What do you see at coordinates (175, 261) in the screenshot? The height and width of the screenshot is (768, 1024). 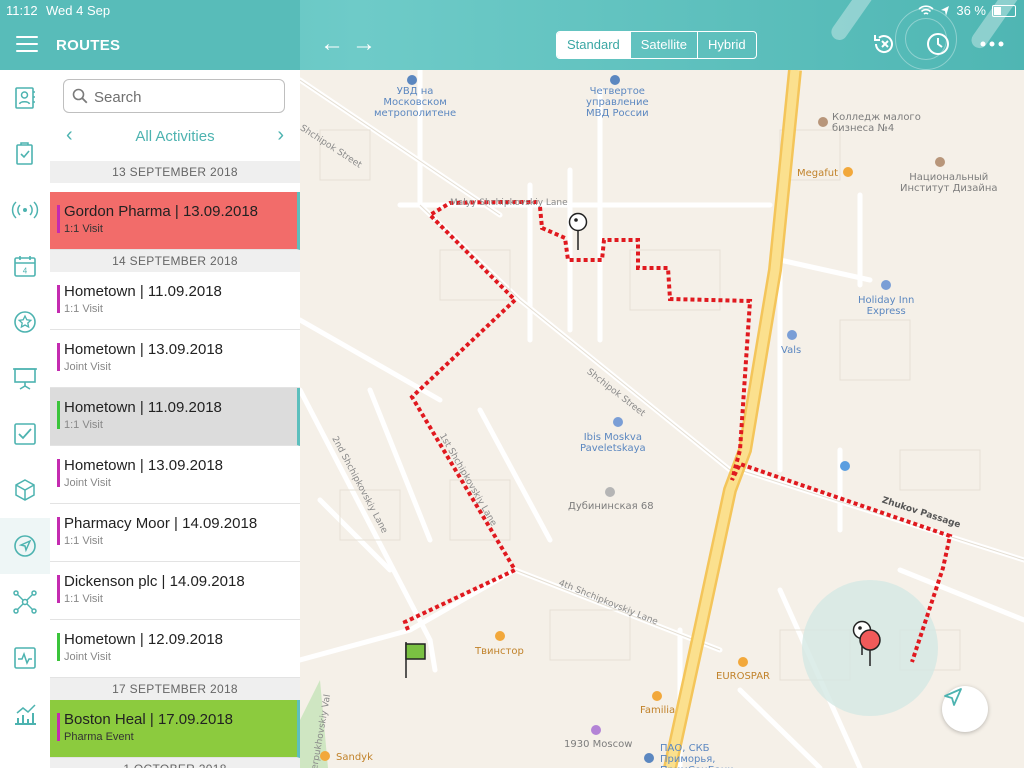 I see `date-section-header: 14 SEPTEMBER 2018` at bounding box center [175, 261].